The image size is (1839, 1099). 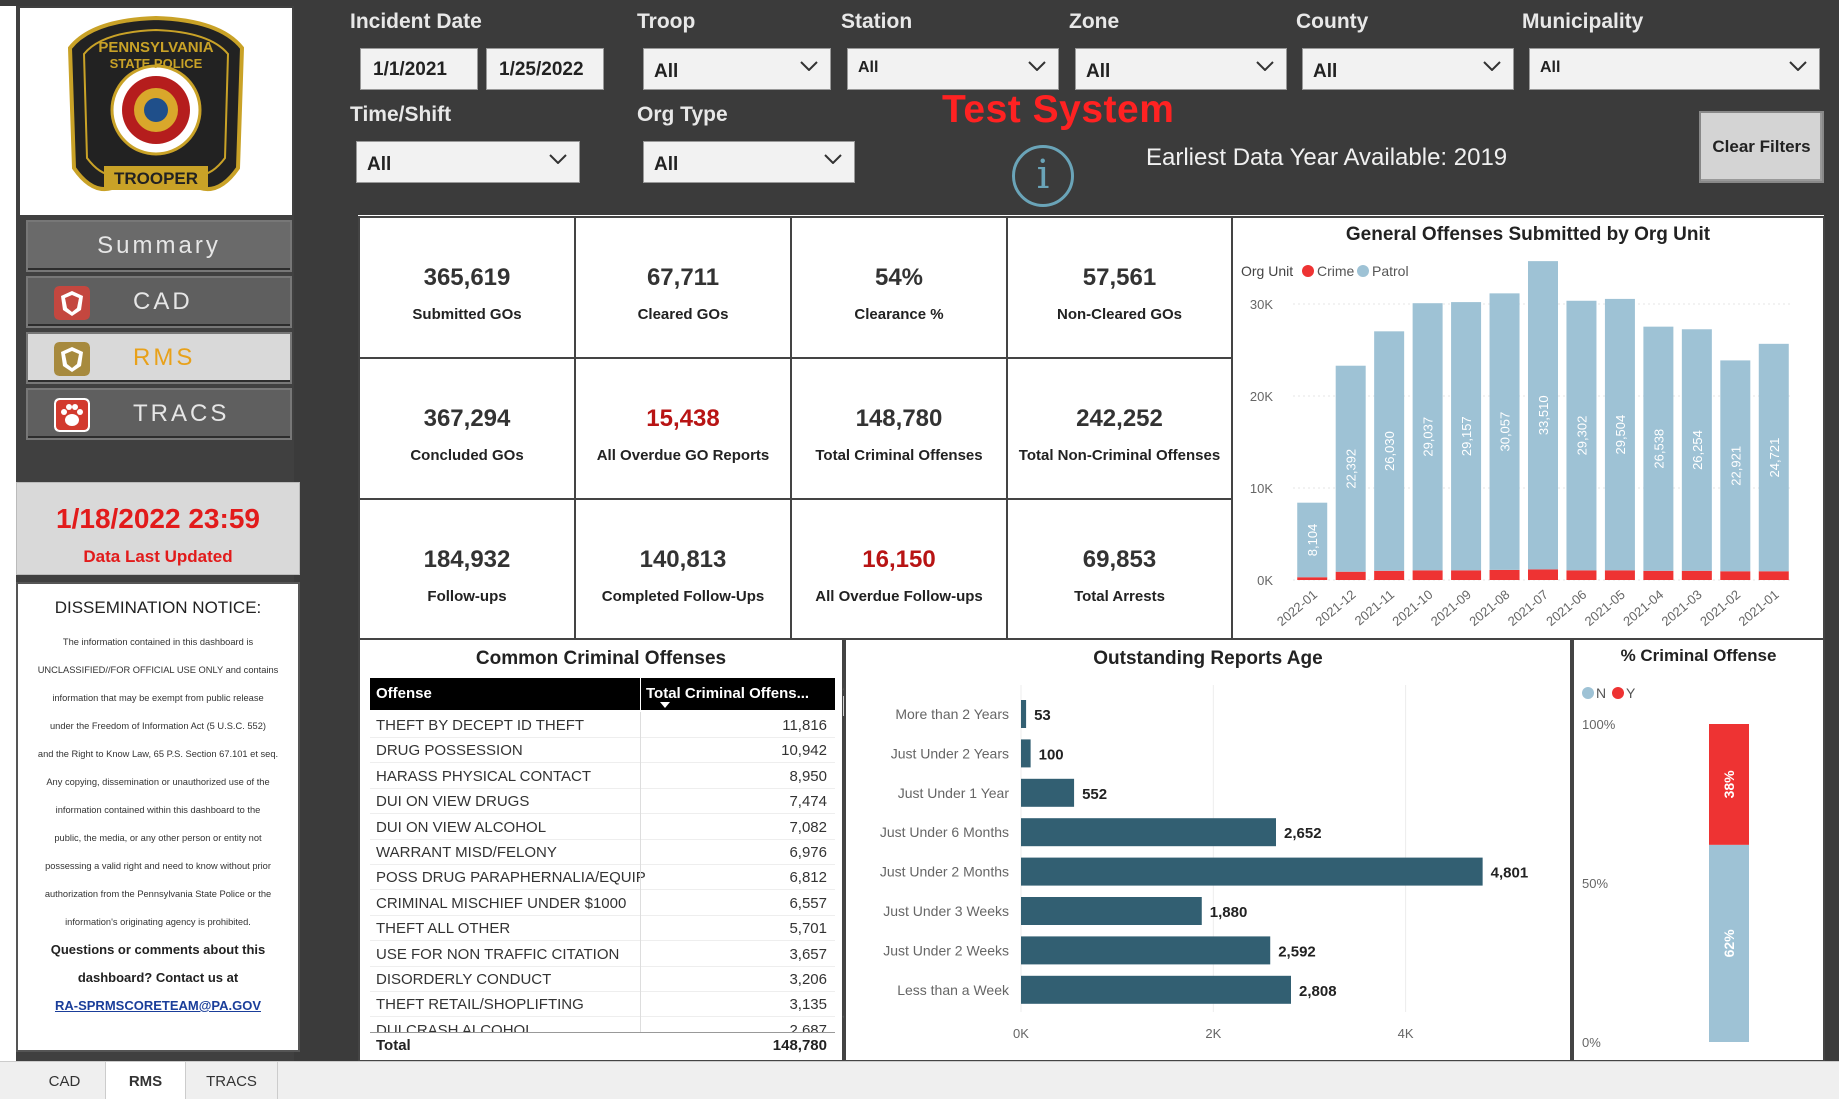 I want to click on y-category-label: More than 2 Years, so click(x=952, y=714).